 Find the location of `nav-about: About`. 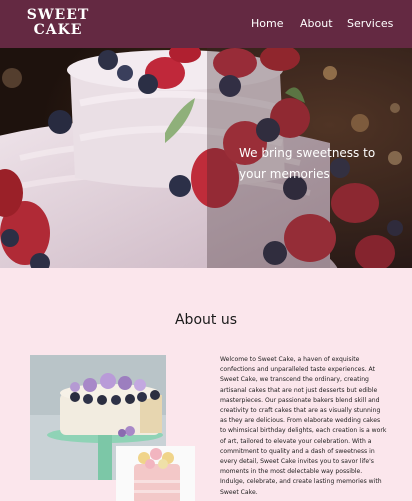

nav-about: About is located at coordinates (316, 23).